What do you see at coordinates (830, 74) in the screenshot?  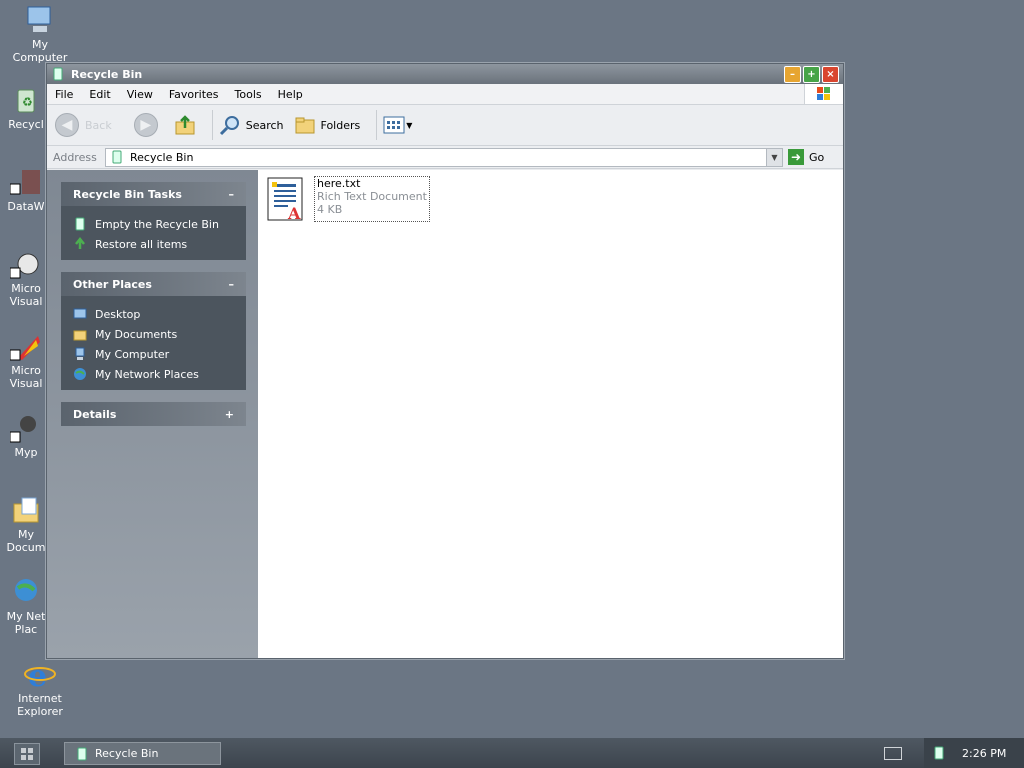 I see `close-button: ×` at bounding box center [830, 74].